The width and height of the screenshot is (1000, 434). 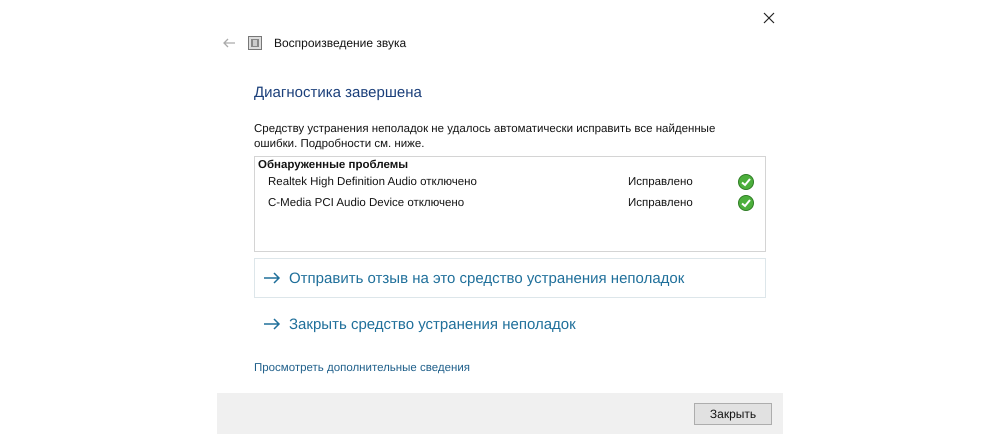 I want to click on window-title: Воспроизведение звука, so click(x=340, y=43).